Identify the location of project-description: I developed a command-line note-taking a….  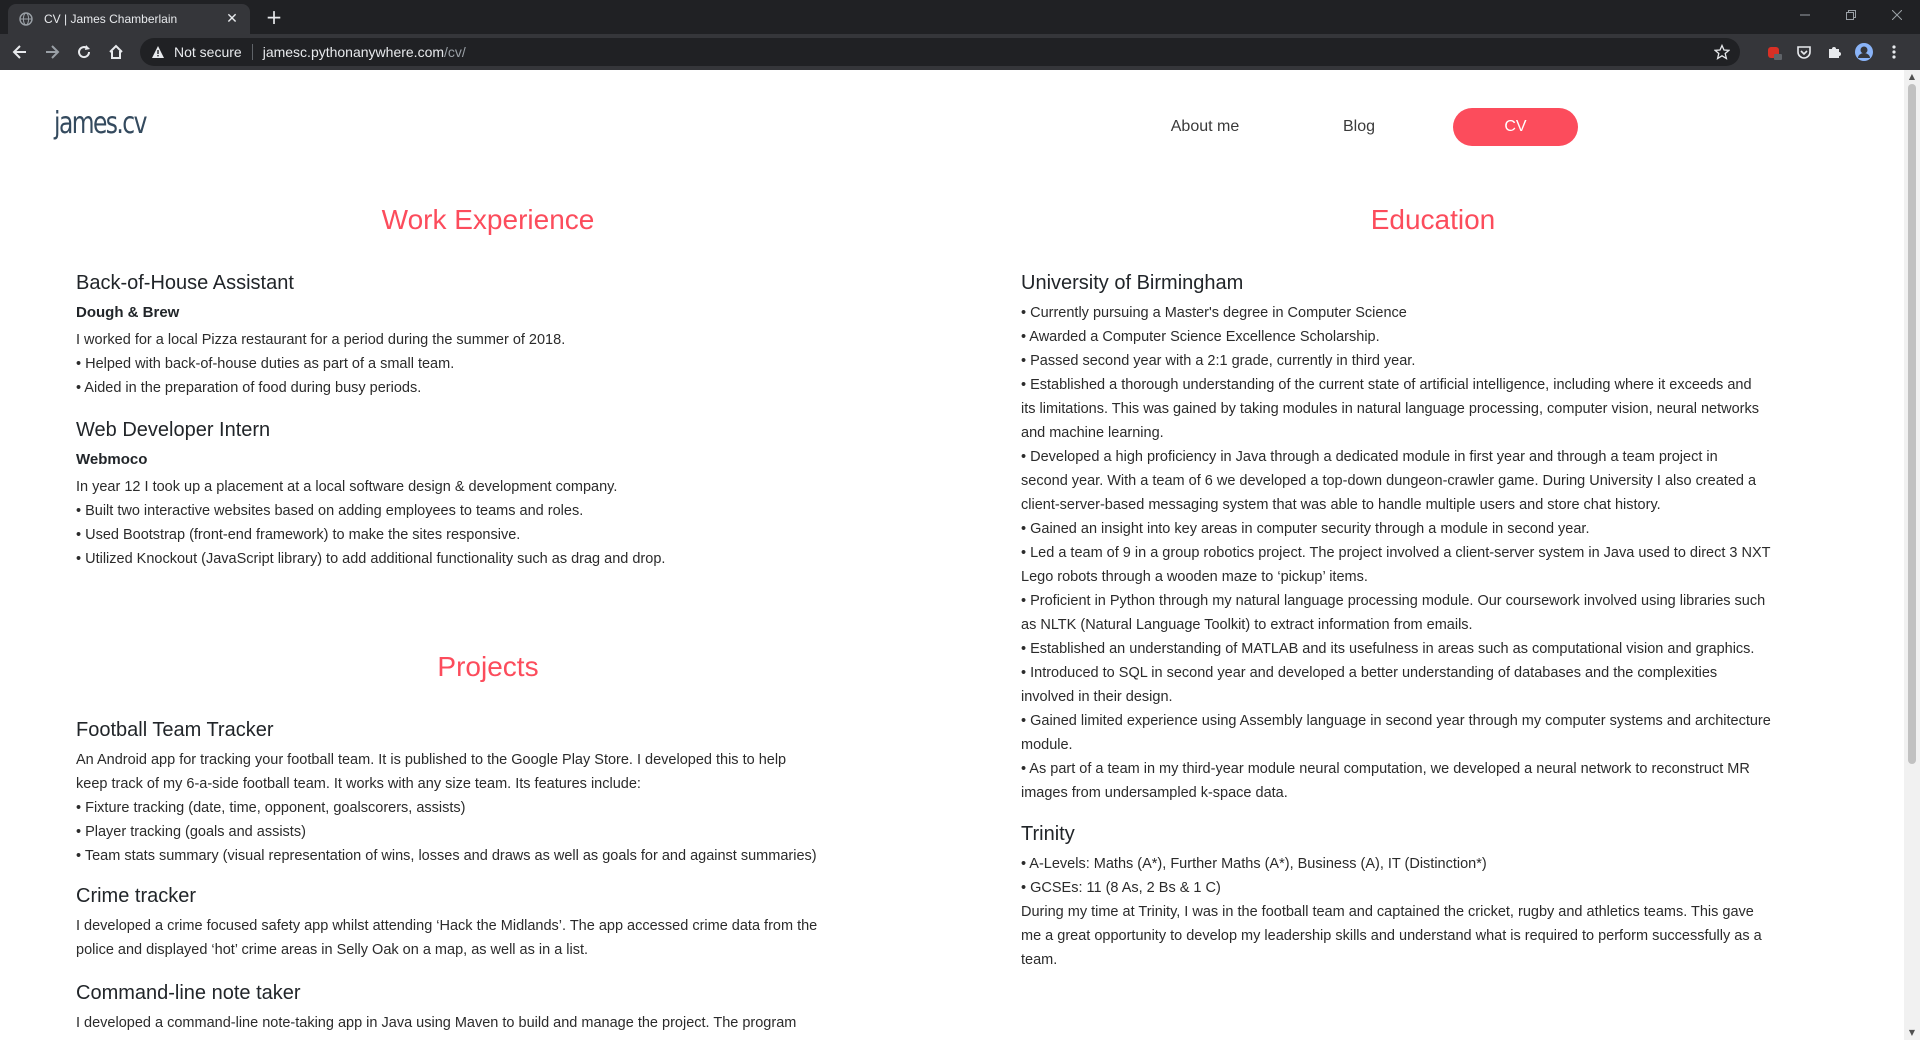
(436, 1023).